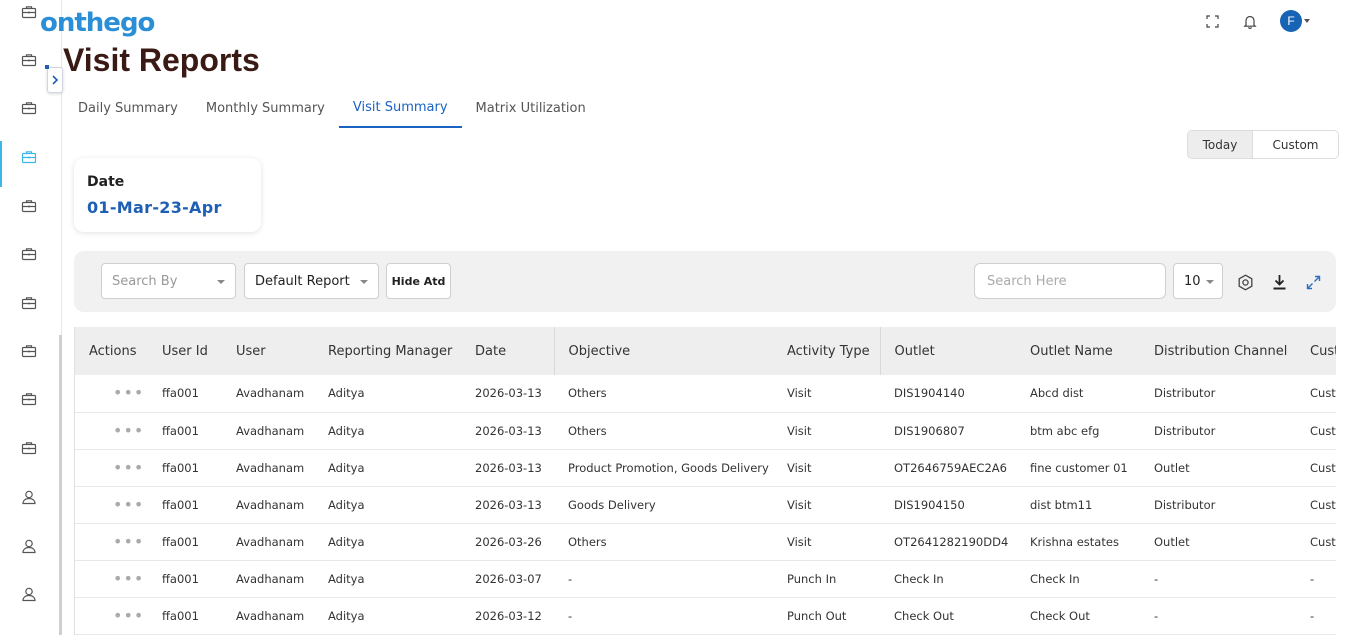 The height and width of the screenshot is (635, 1350). I want to click on sidebar-expand-button, so click(54, 79).